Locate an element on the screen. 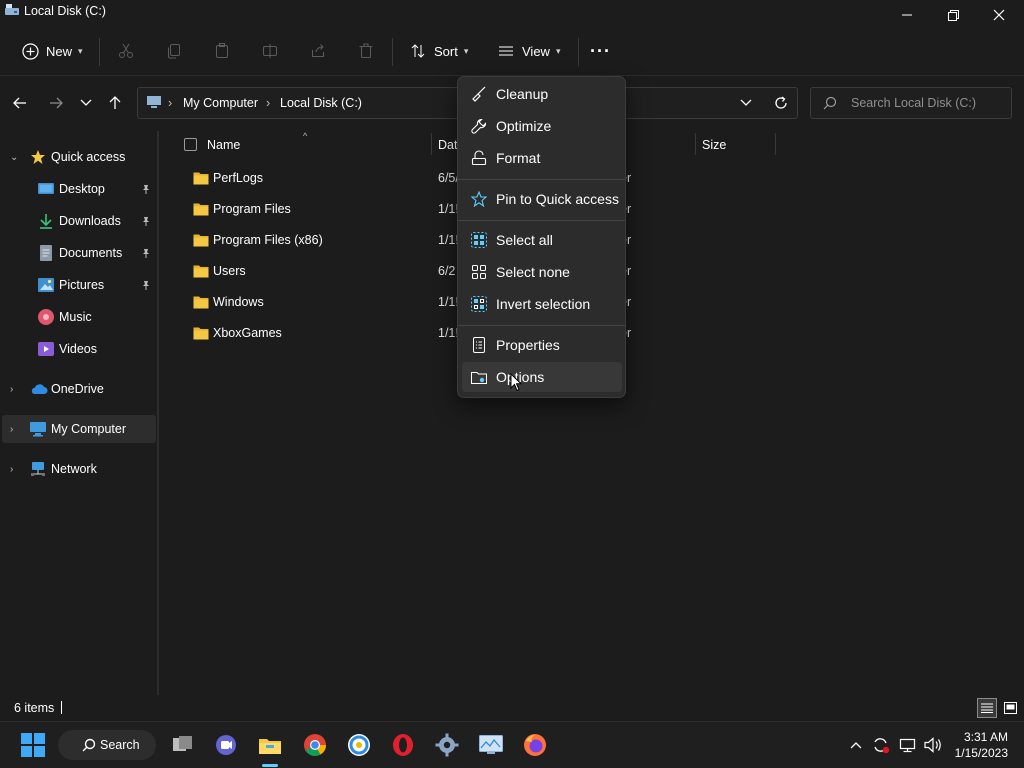  column-header-size: Size is located at coordinates (714, 145).